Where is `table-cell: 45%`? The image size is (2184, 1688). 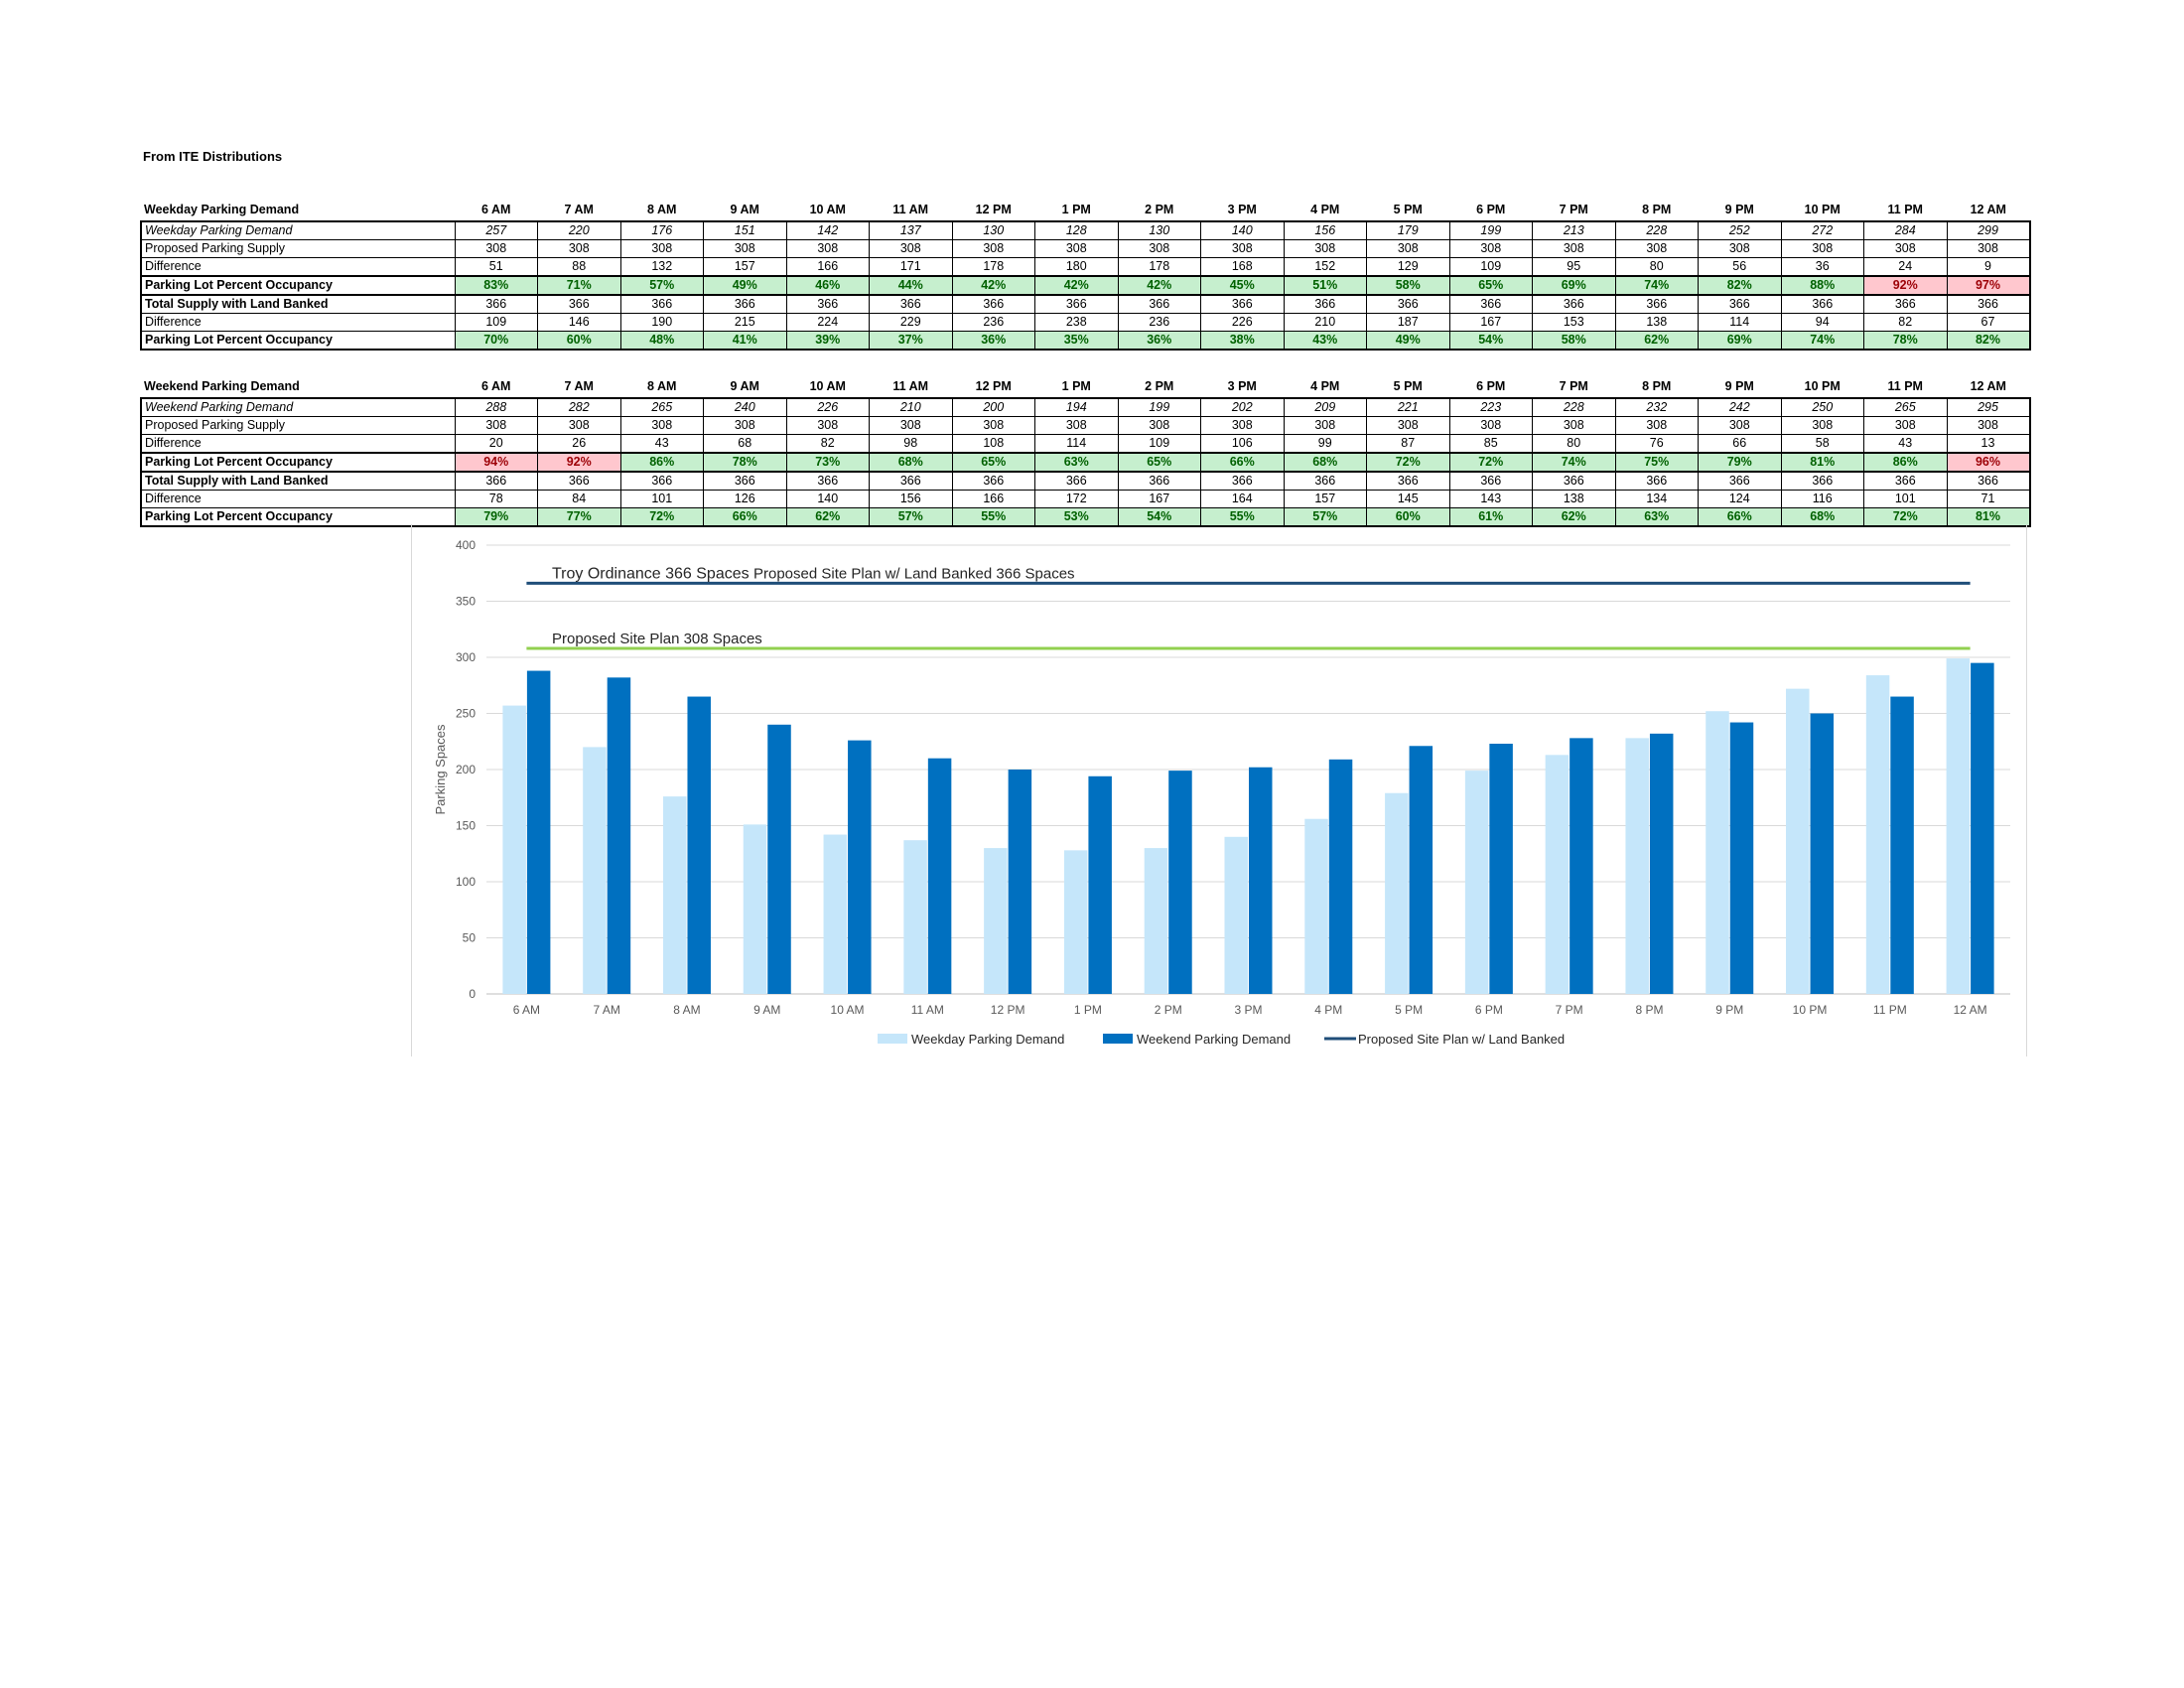 table-cell: 45% is located at coordinates (1242, 285).